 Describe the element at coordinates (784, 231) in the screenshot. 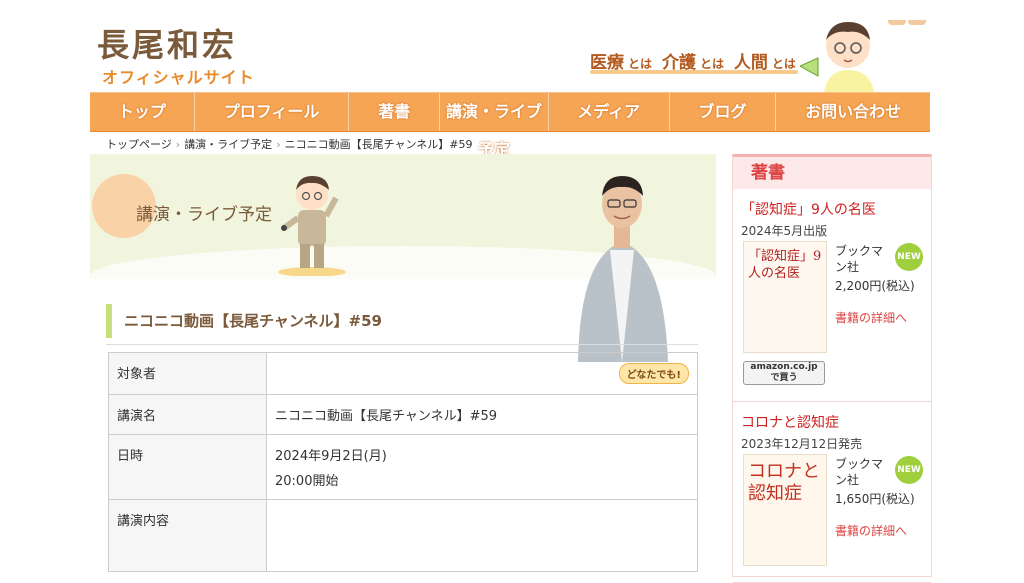

I see `book-date: 2024年5月出版` at that location.